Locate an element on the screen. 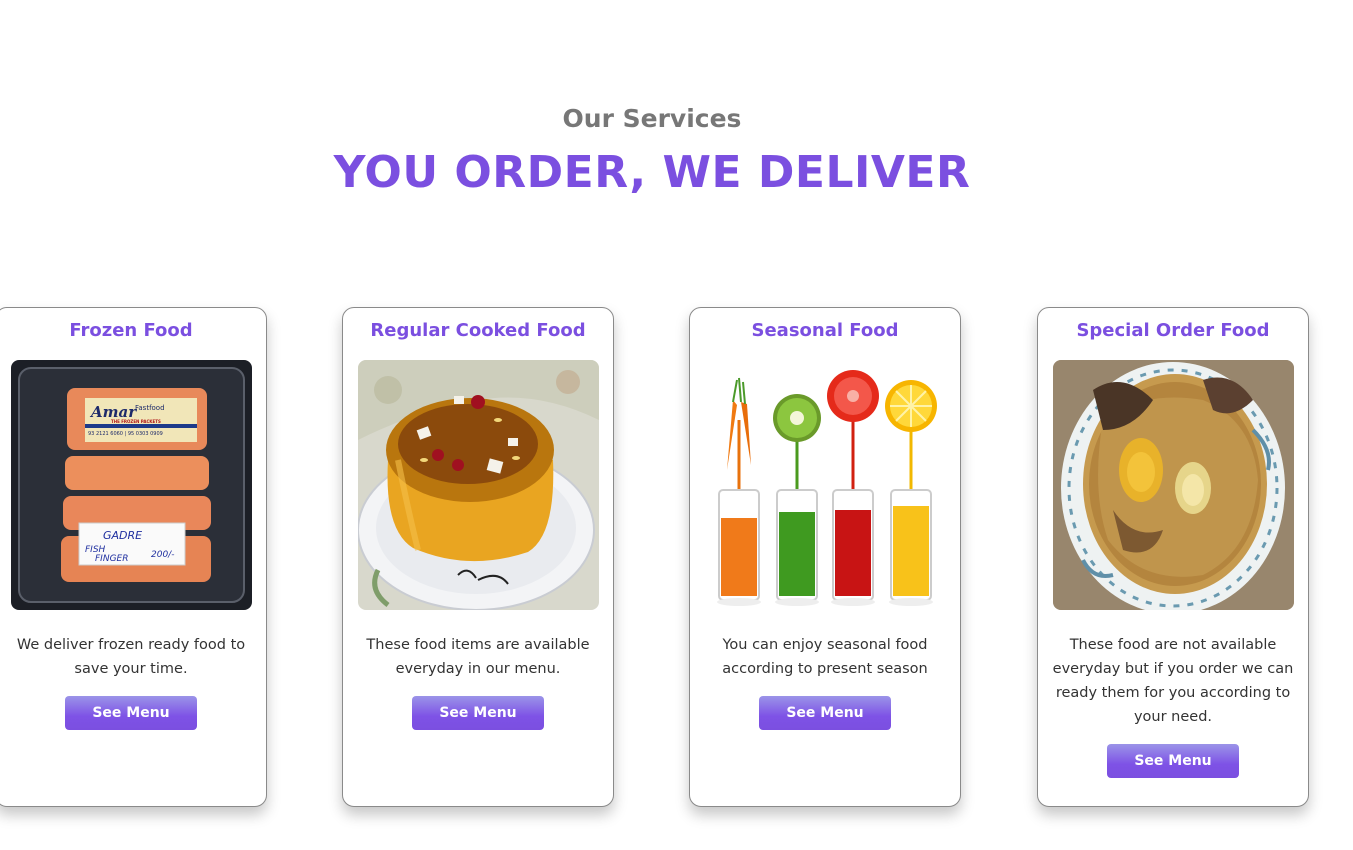 The image size is (1353, 850). biryani-plate-photo is located at coordinates (1173, 485).